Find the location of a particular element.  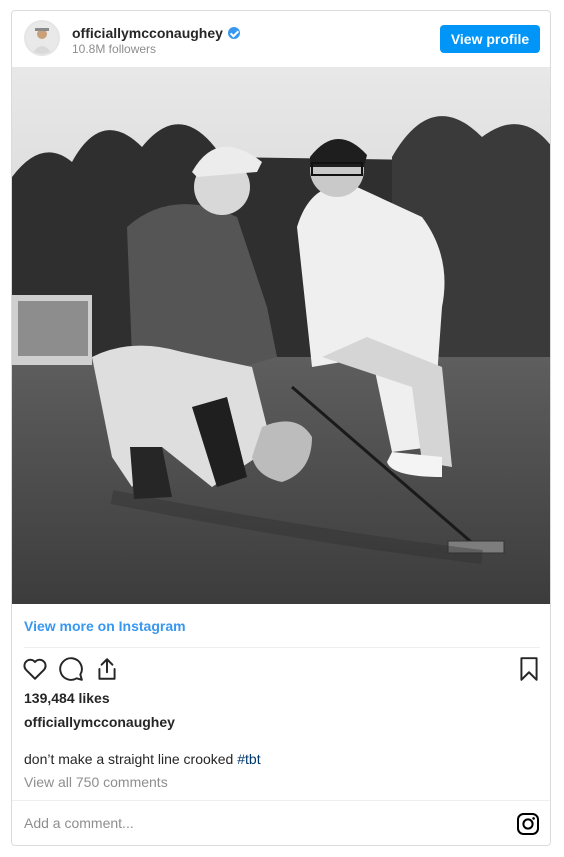

verified-badge-icon is located at coordinates (233, 33).